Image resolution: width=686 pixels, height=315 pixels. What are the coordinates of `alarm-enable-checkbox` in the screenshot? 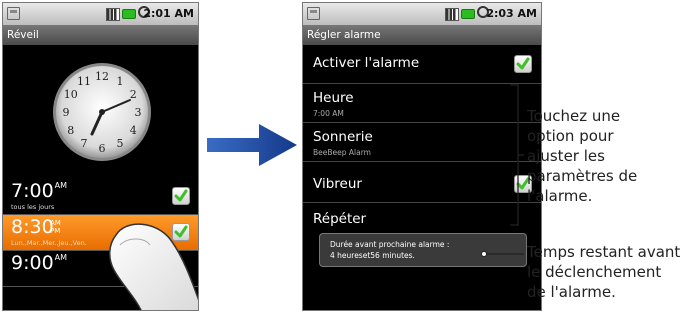 It's located at (181, 196).